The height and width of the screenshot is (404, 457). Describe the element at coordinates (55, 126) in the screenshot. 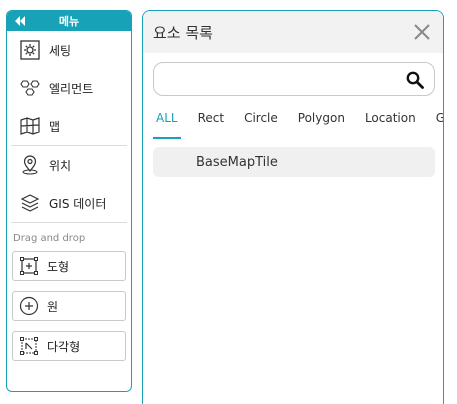

I see `menu-item-label: 맵` at that location.